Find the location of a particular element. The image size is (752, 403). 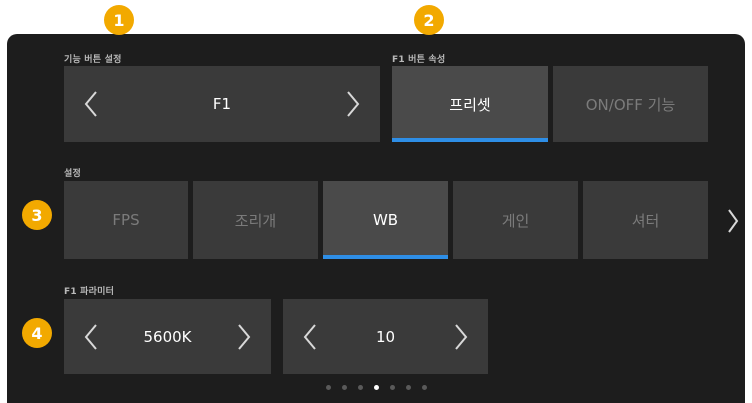

callout-badge-1: 1 is located at coordinates (119, 20).